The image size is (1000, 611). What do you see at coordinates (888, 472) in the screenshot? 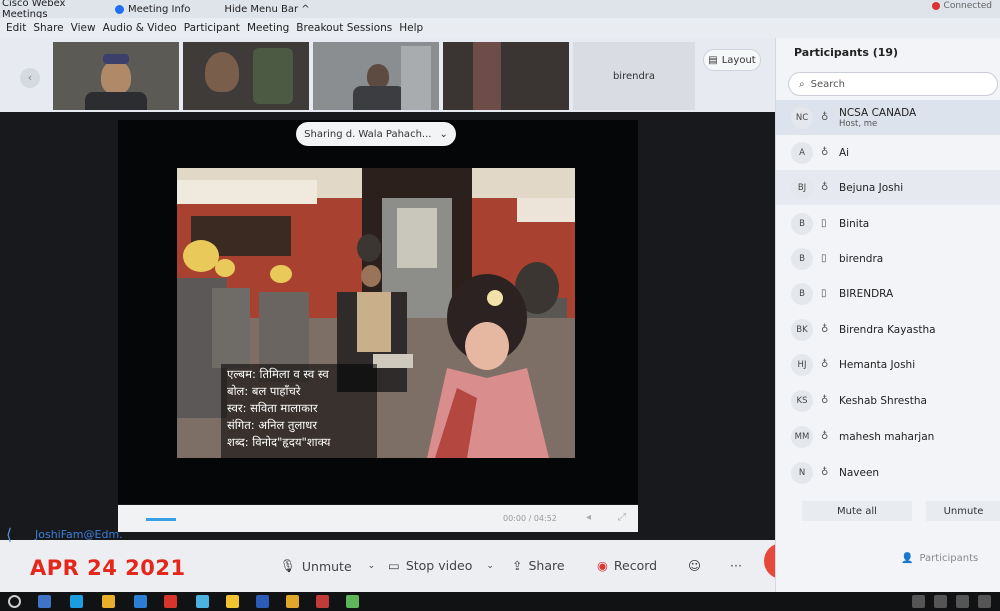
I see `participant-row: N ♁ Naveen` at bounding box center [888, 472].